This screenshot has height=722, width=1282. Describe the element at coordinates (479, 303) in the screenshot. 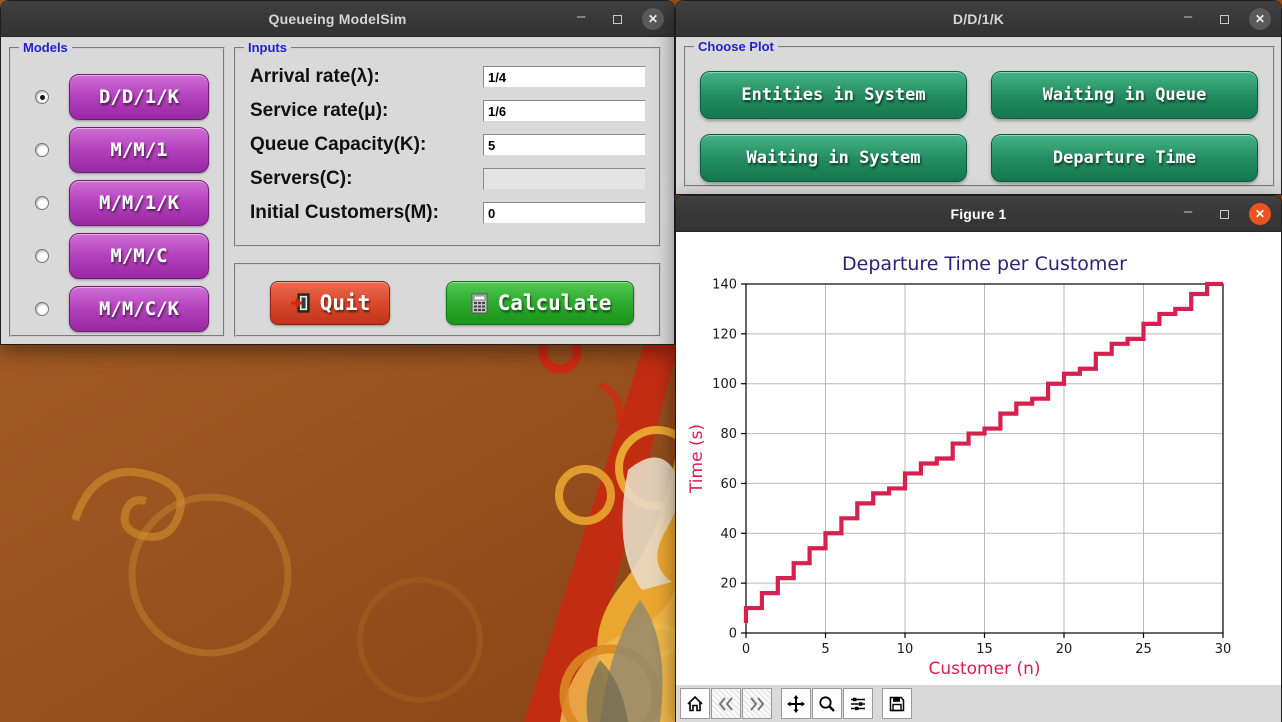

I see `calculator-icon` at that location.